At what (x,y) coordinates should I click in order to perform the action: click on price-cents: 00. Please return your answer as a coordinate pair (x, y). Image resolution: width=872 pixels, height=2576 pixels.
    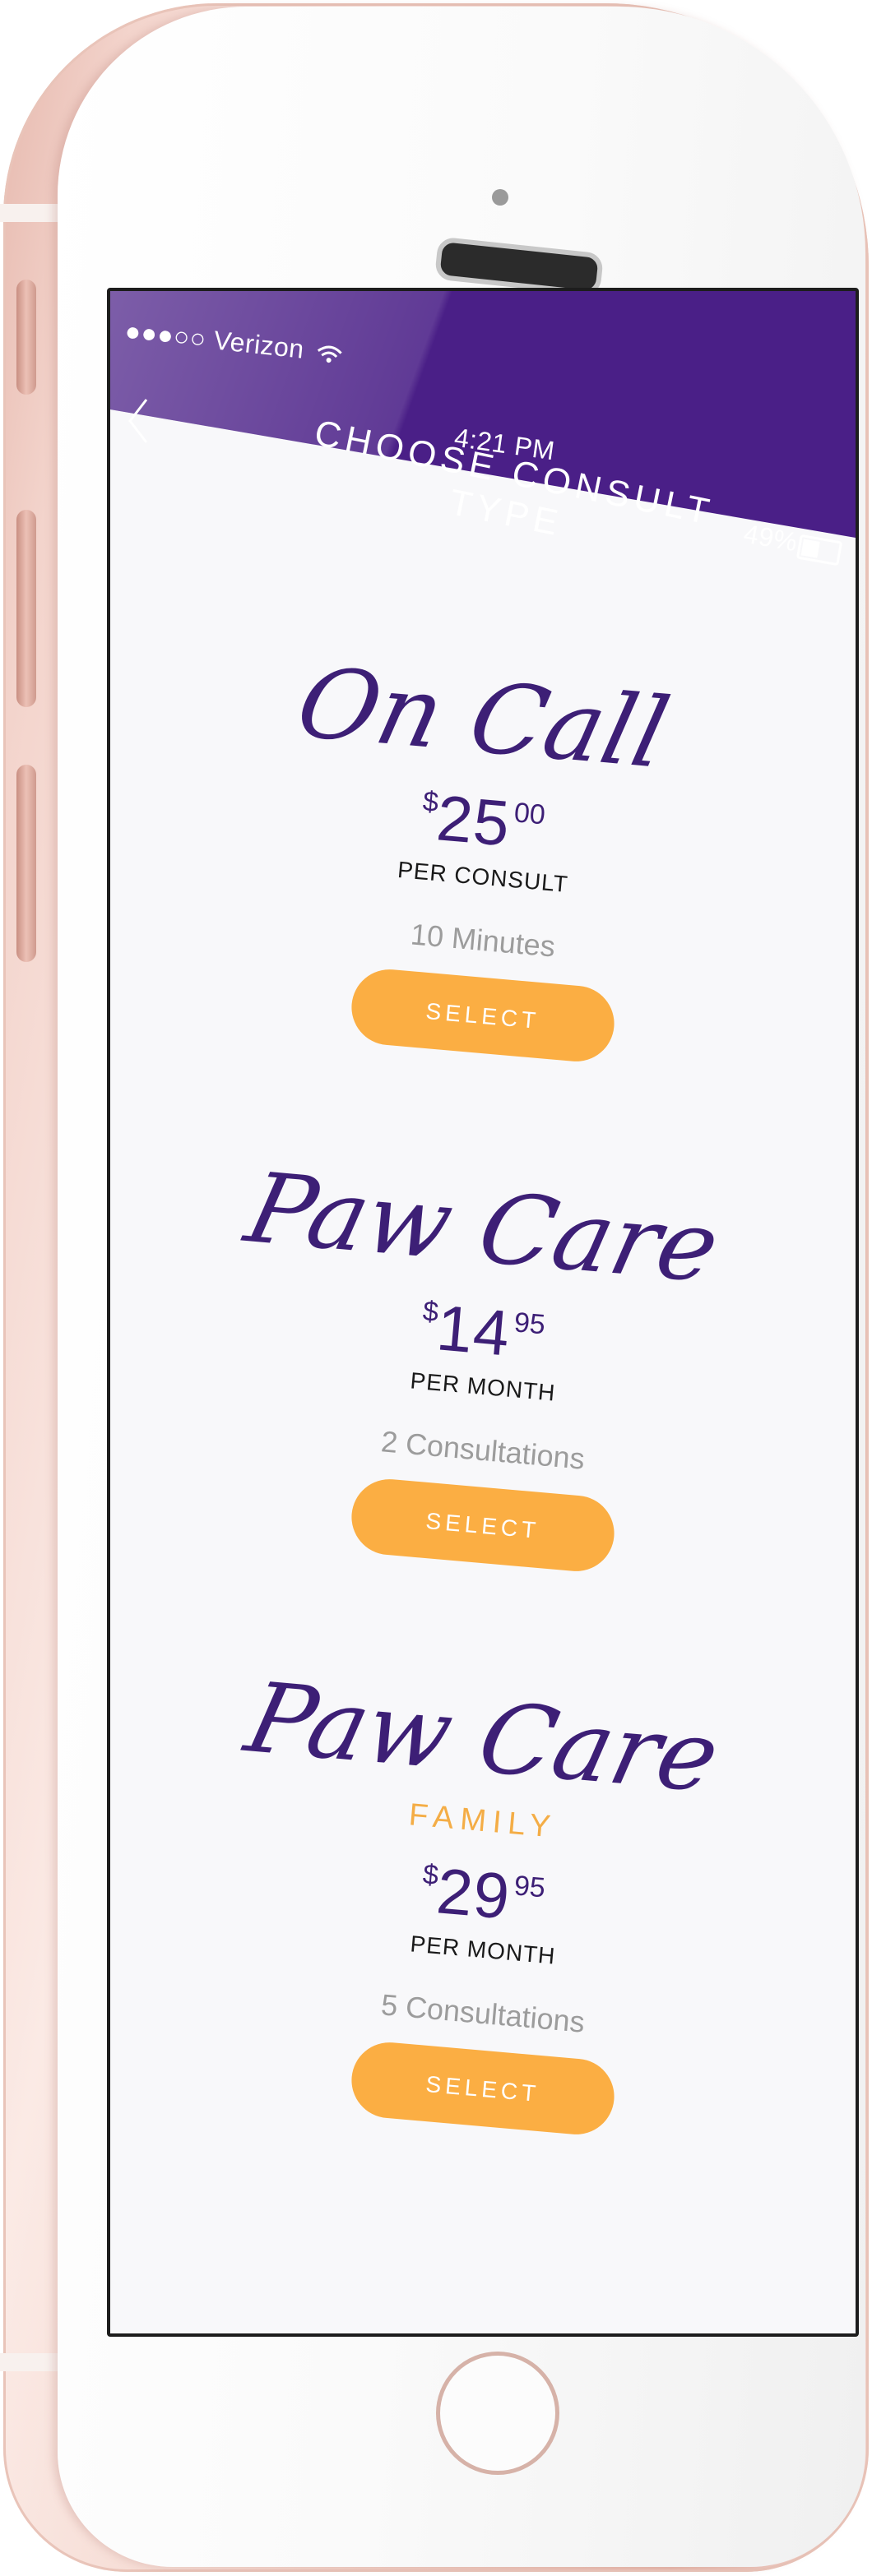
    Looking at the image, I should click on (530, 814).